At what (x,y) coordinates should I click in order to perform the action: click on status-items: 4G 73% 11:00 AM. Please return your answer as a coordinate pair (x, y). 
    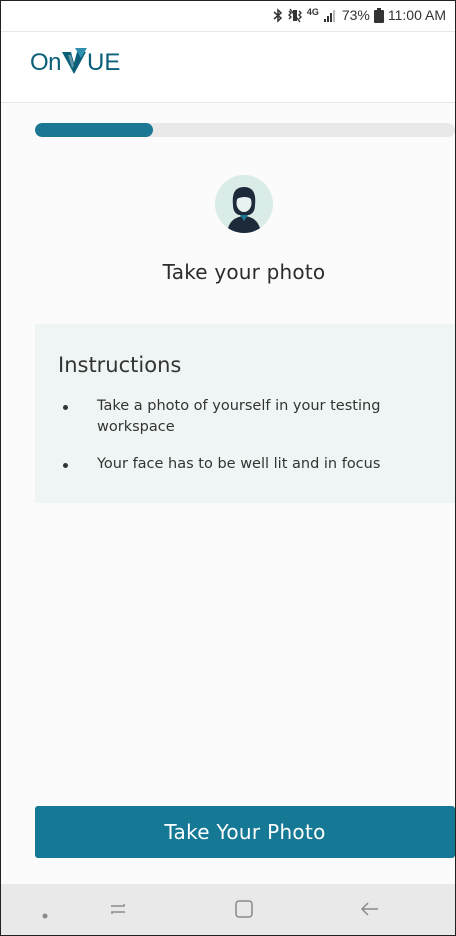
    Looking at the image, I should click on (359, 15).